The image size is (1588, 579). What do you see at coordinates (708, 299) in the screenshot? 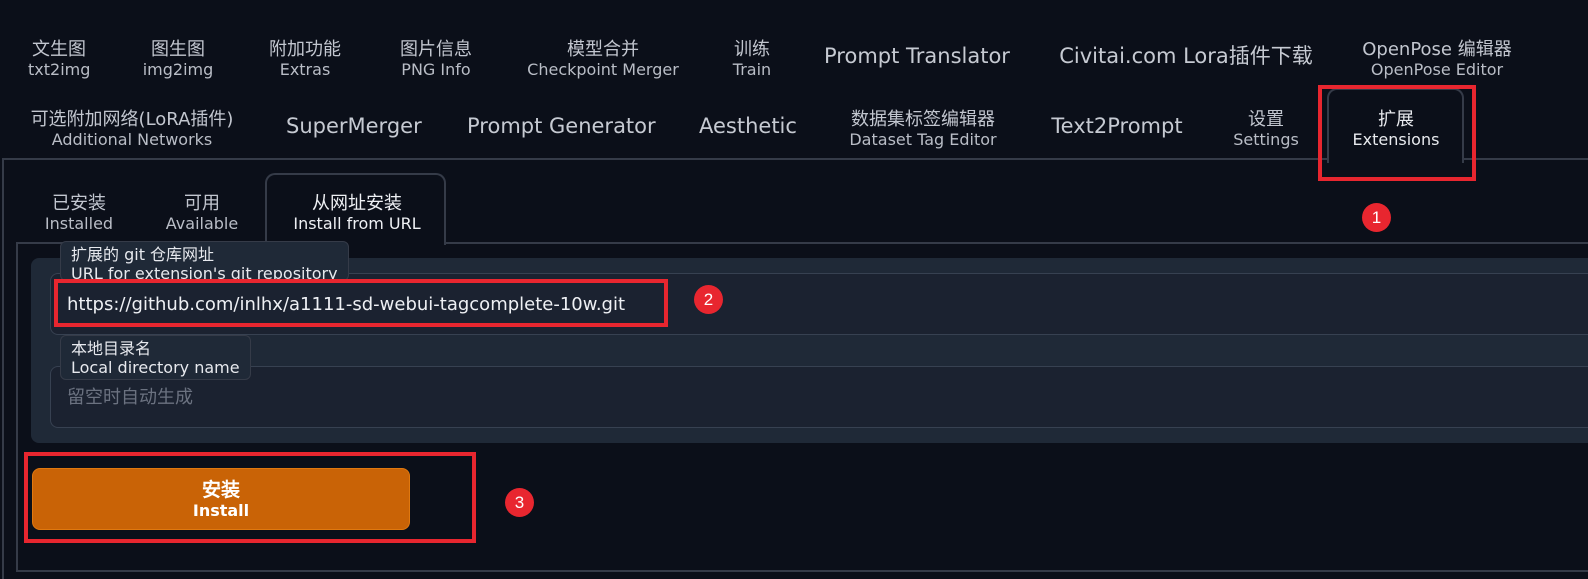
I see `annotation-badge-2: 2` at bounding box center [708, 299].